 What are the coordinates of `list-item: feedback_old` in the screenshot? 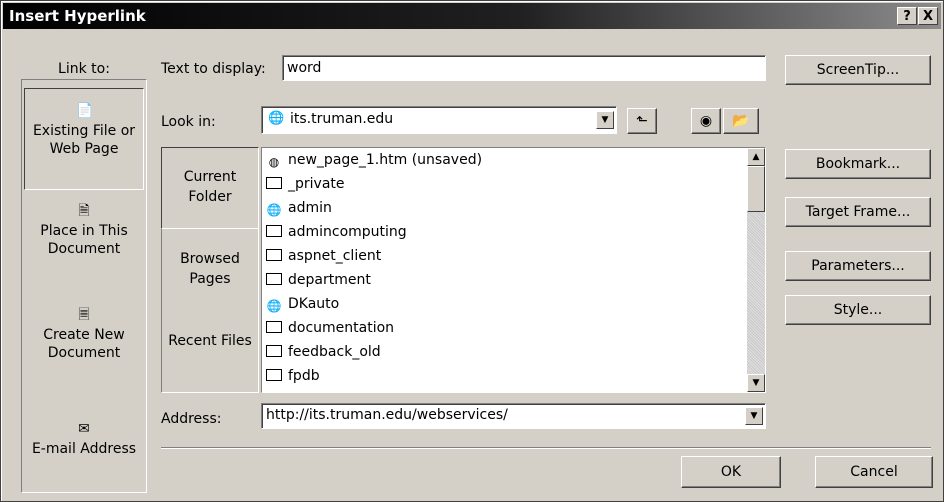 It's located at (323, 352).